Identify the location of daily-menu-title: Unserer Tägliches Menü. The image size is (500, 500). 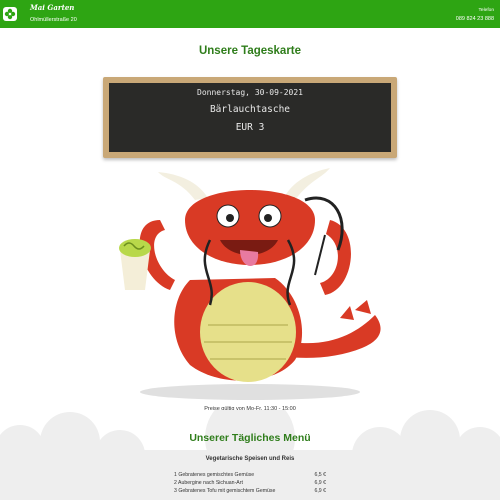
(250, 438).